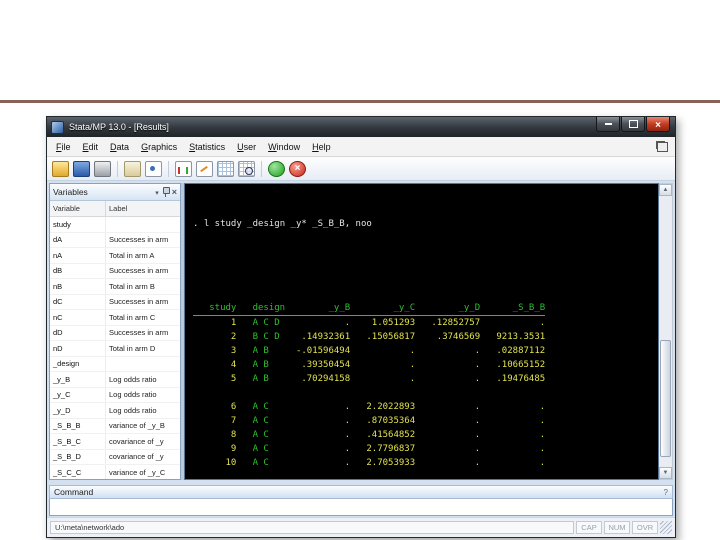  I want to click on variables-panel-header: Variables, so click(115, 192).